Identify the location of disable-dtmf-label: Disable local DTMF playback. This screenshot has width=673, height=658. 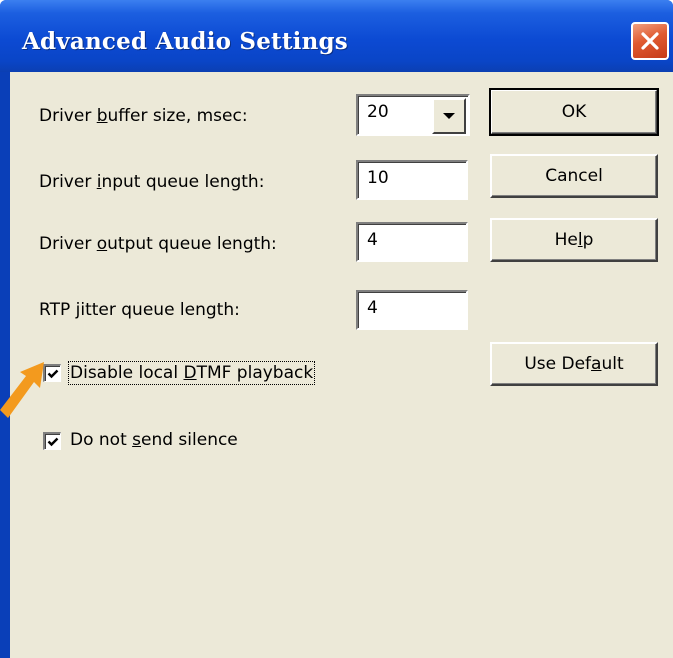
(191, 373).